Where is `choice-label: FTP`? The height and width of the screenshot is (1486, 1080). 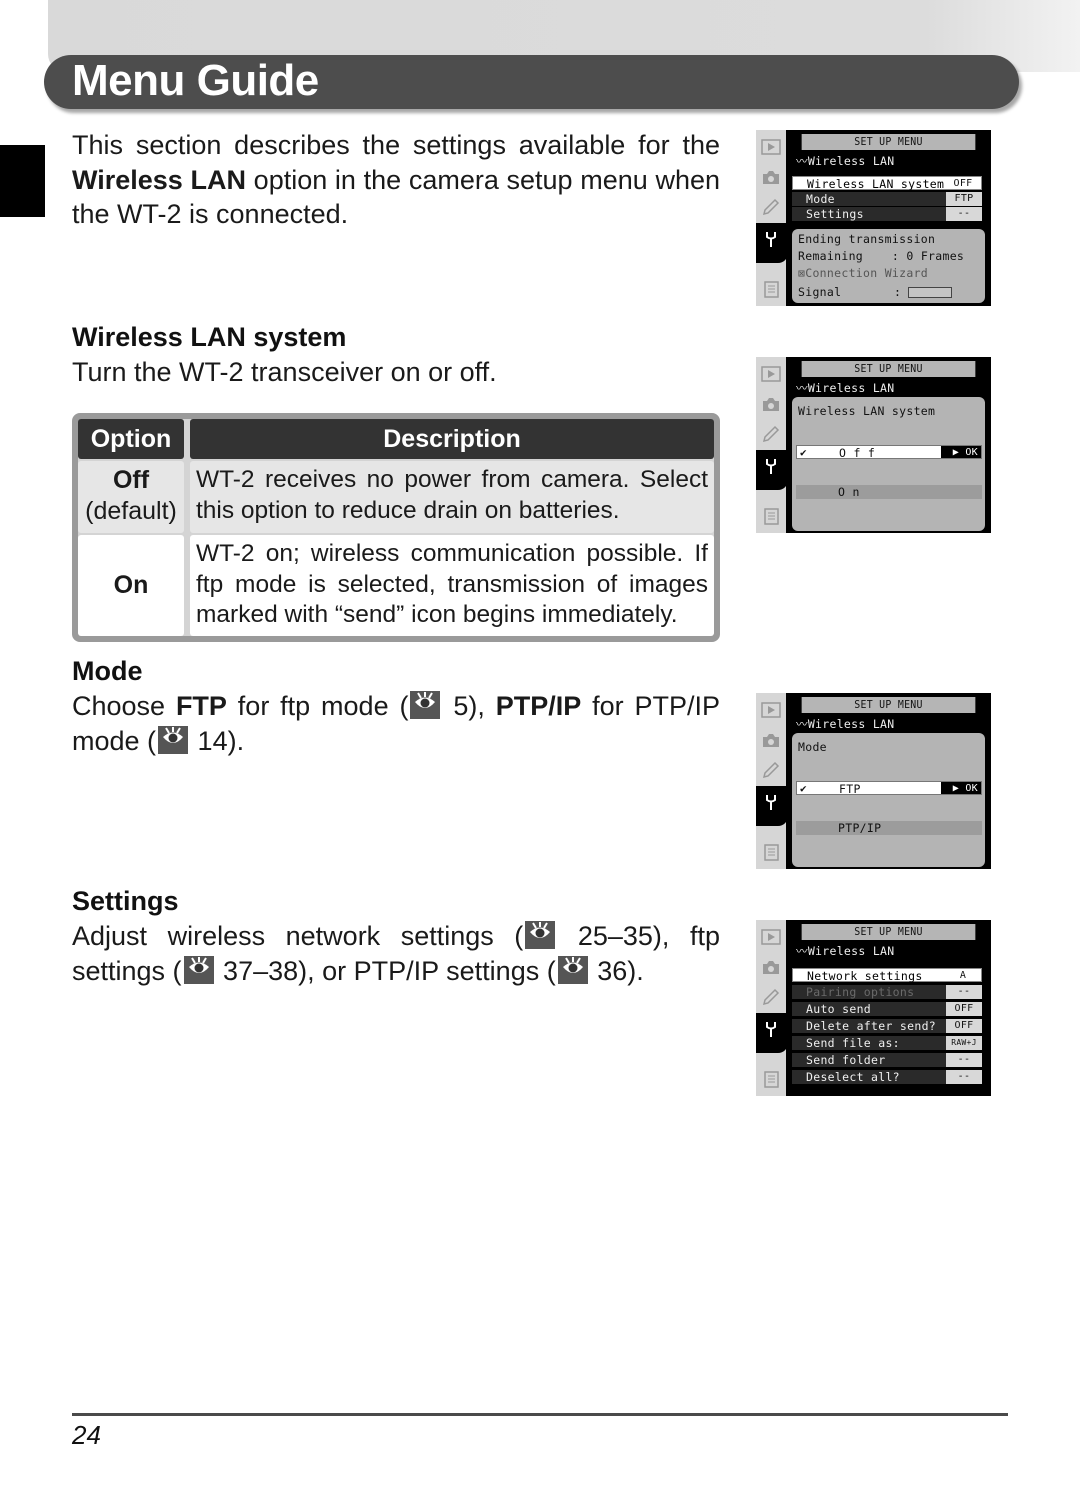 choice-label: FTP is located at coordinates (850, 789).